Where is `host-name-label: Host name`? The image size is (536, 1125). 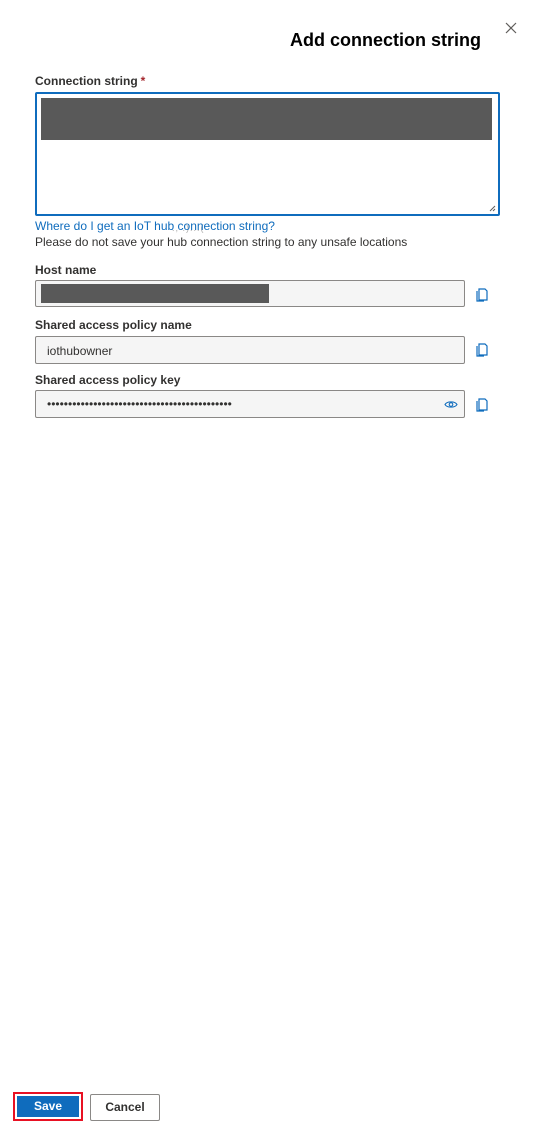 host-name-label: Host name is located at coordinates (66, 270).